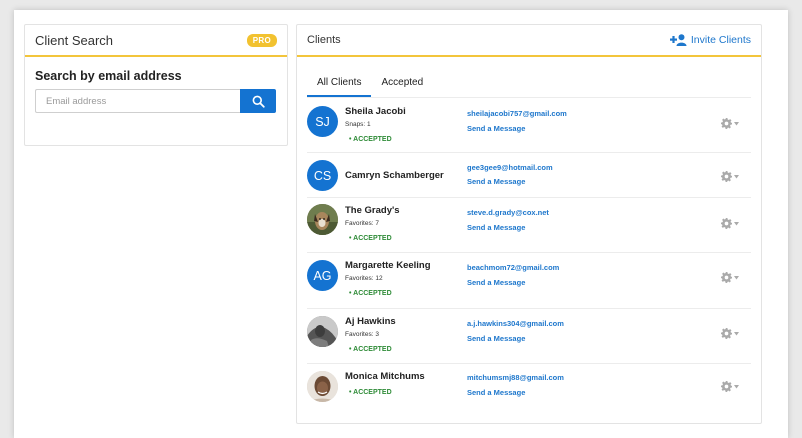  What do you see at coordinates (510, 167) in the screenshot?
I see `client-email: gee3gee9@hotmail.com` at bounding box center [510, 167].